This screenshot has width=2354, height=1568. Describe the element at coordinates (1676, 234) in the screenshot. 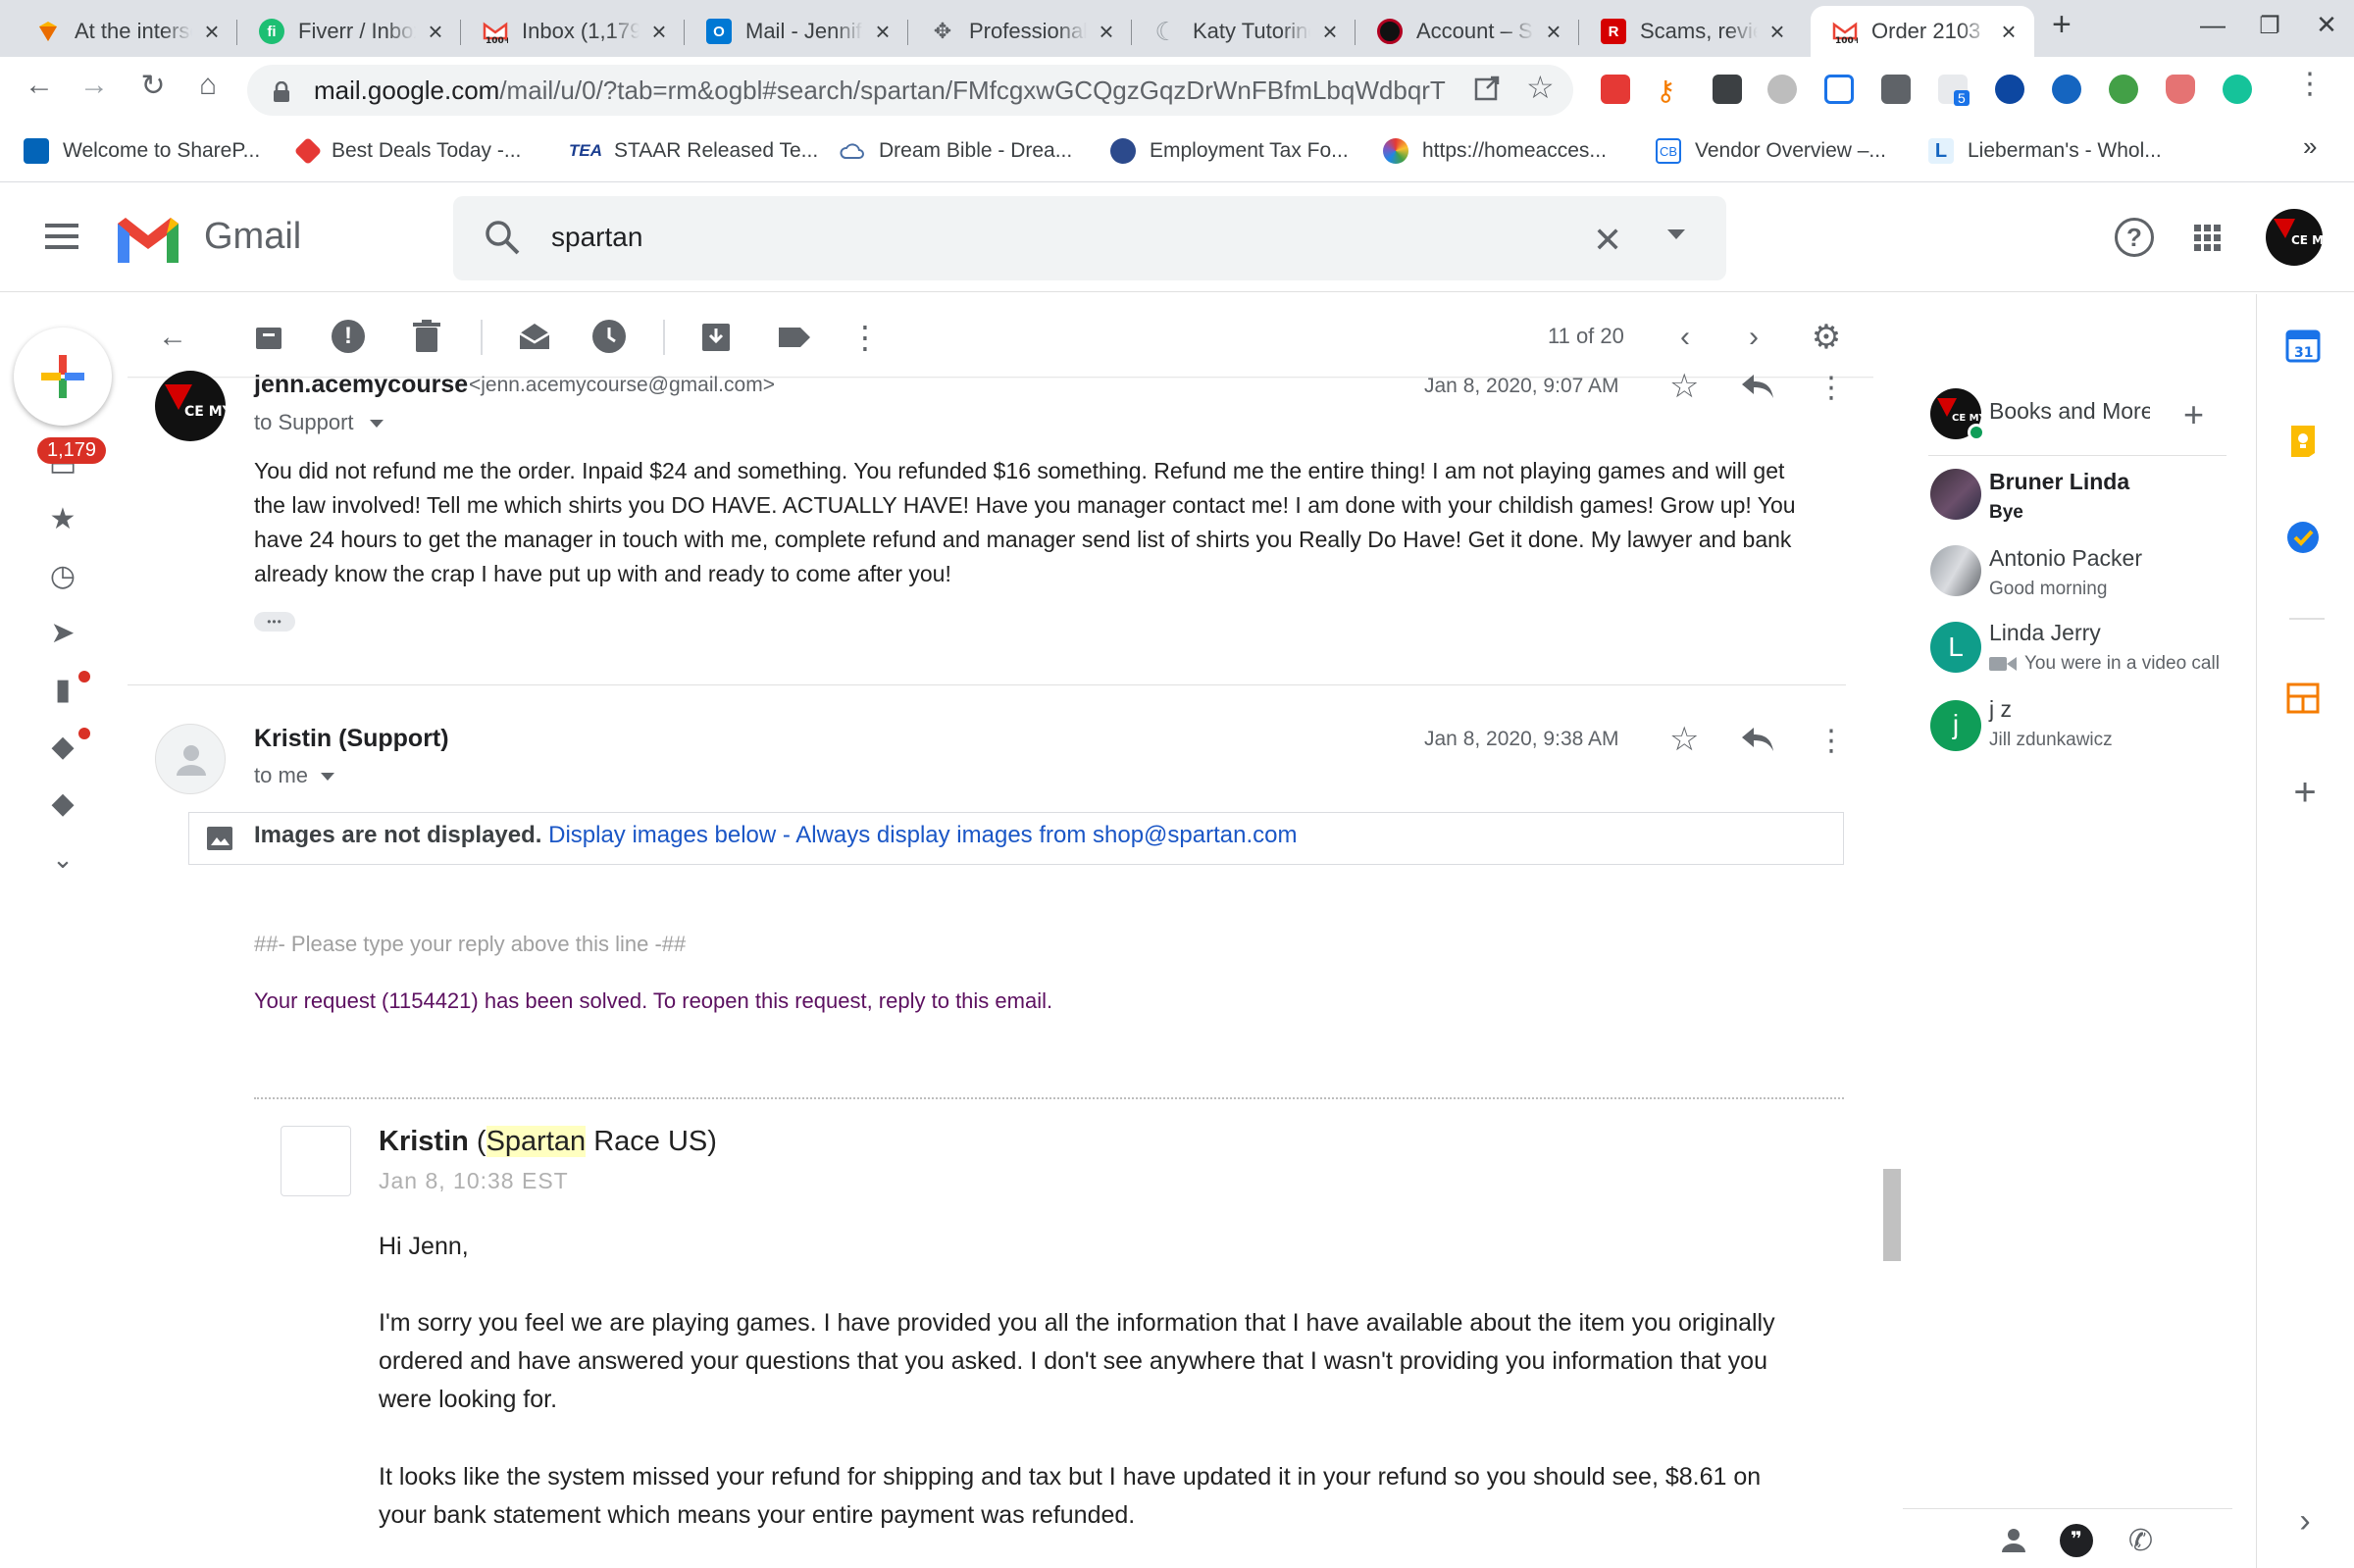

I see `search-options-icon` at that location.